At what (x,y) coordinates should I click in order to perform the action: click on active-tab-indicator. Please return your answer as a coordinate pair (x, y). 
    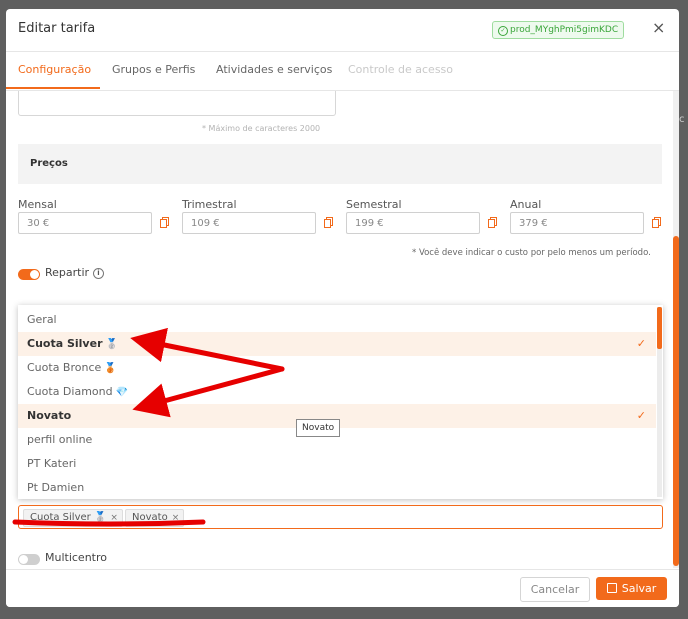
    Looking at the image, I should click on (53, 88).